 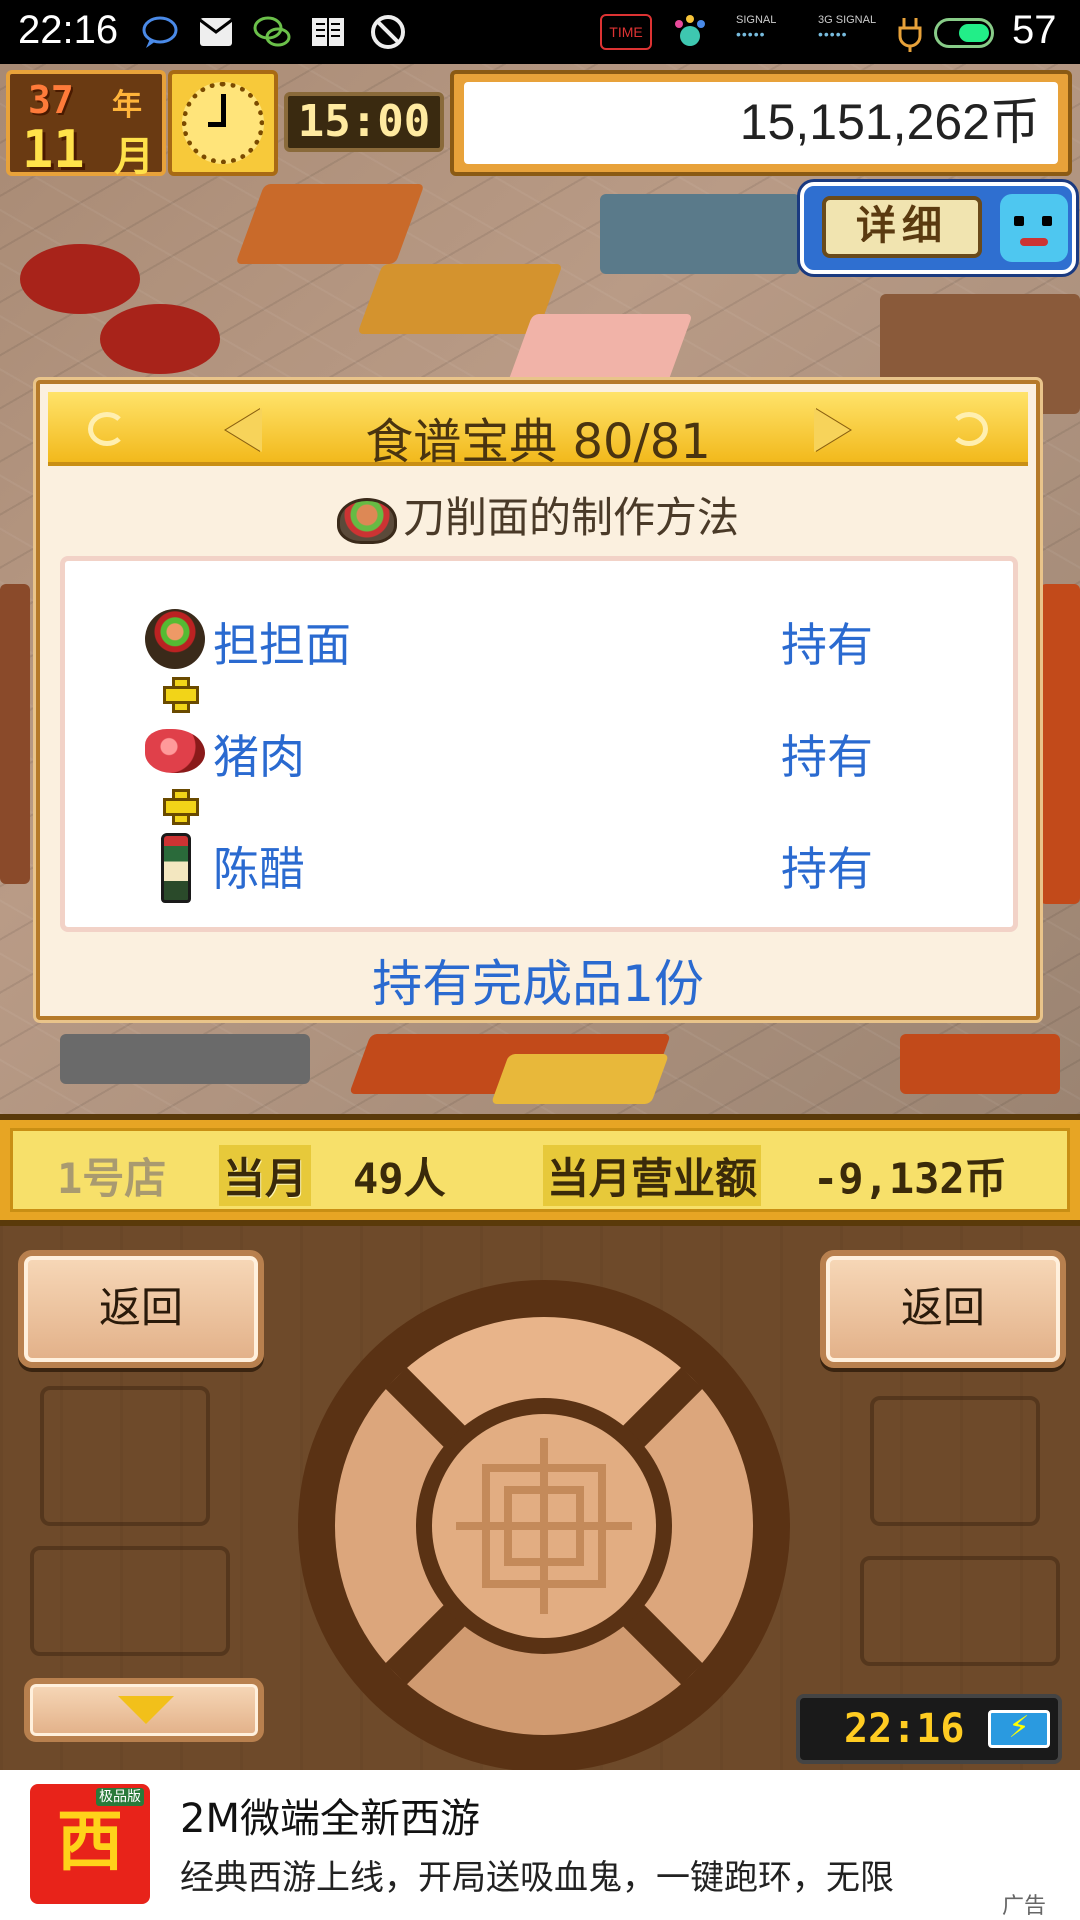 What do you see at coordinates (175, 639) in the screenshot?
I see `dandan-noodle-icon` at bounding box center [175, 639].